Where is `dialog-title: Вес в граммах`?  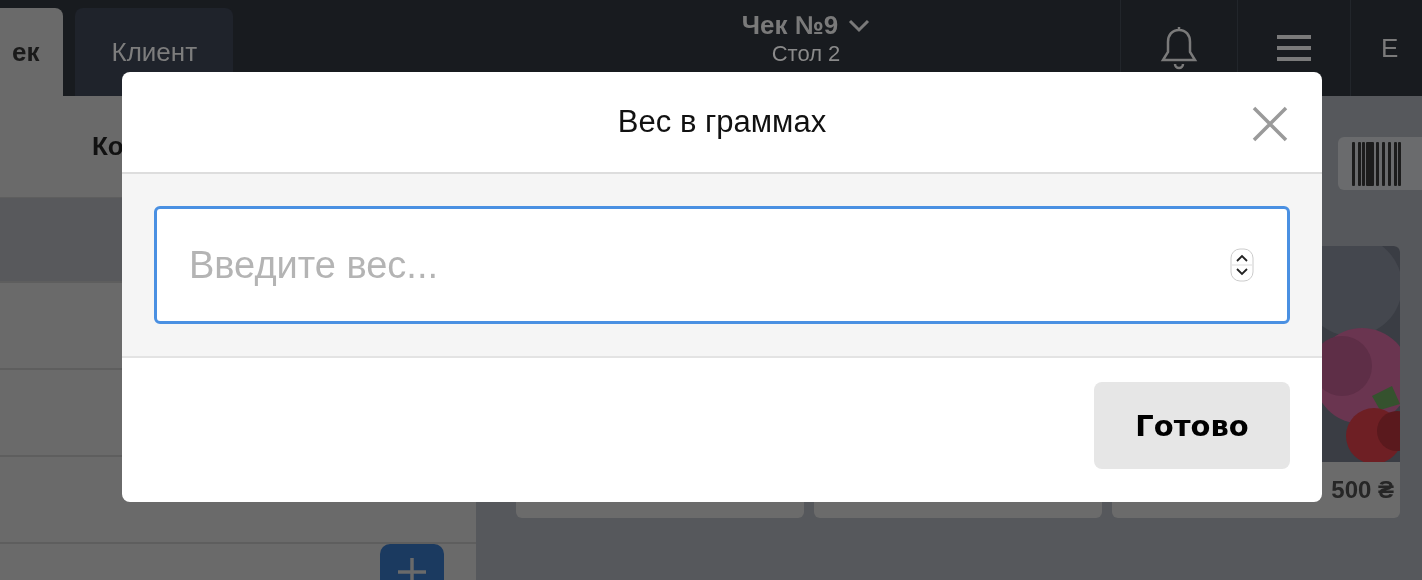
dialog-title: Вес в граммах is located at coordinates (722, 122).